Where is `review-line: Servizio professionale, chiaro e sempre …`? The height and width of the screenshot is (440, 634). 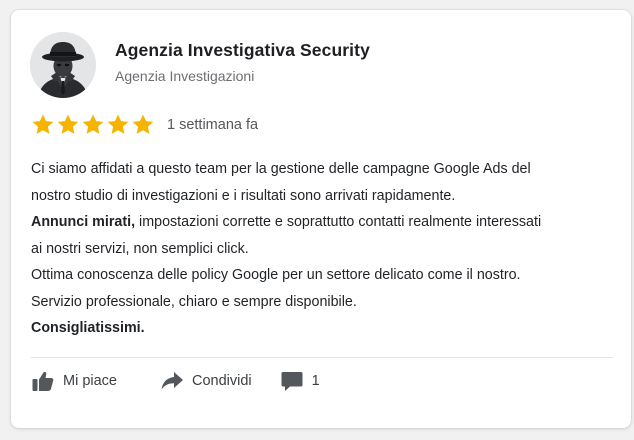
review-line: Servizio professionale, chiaro e sempre … is located at coordinates (194, 301).